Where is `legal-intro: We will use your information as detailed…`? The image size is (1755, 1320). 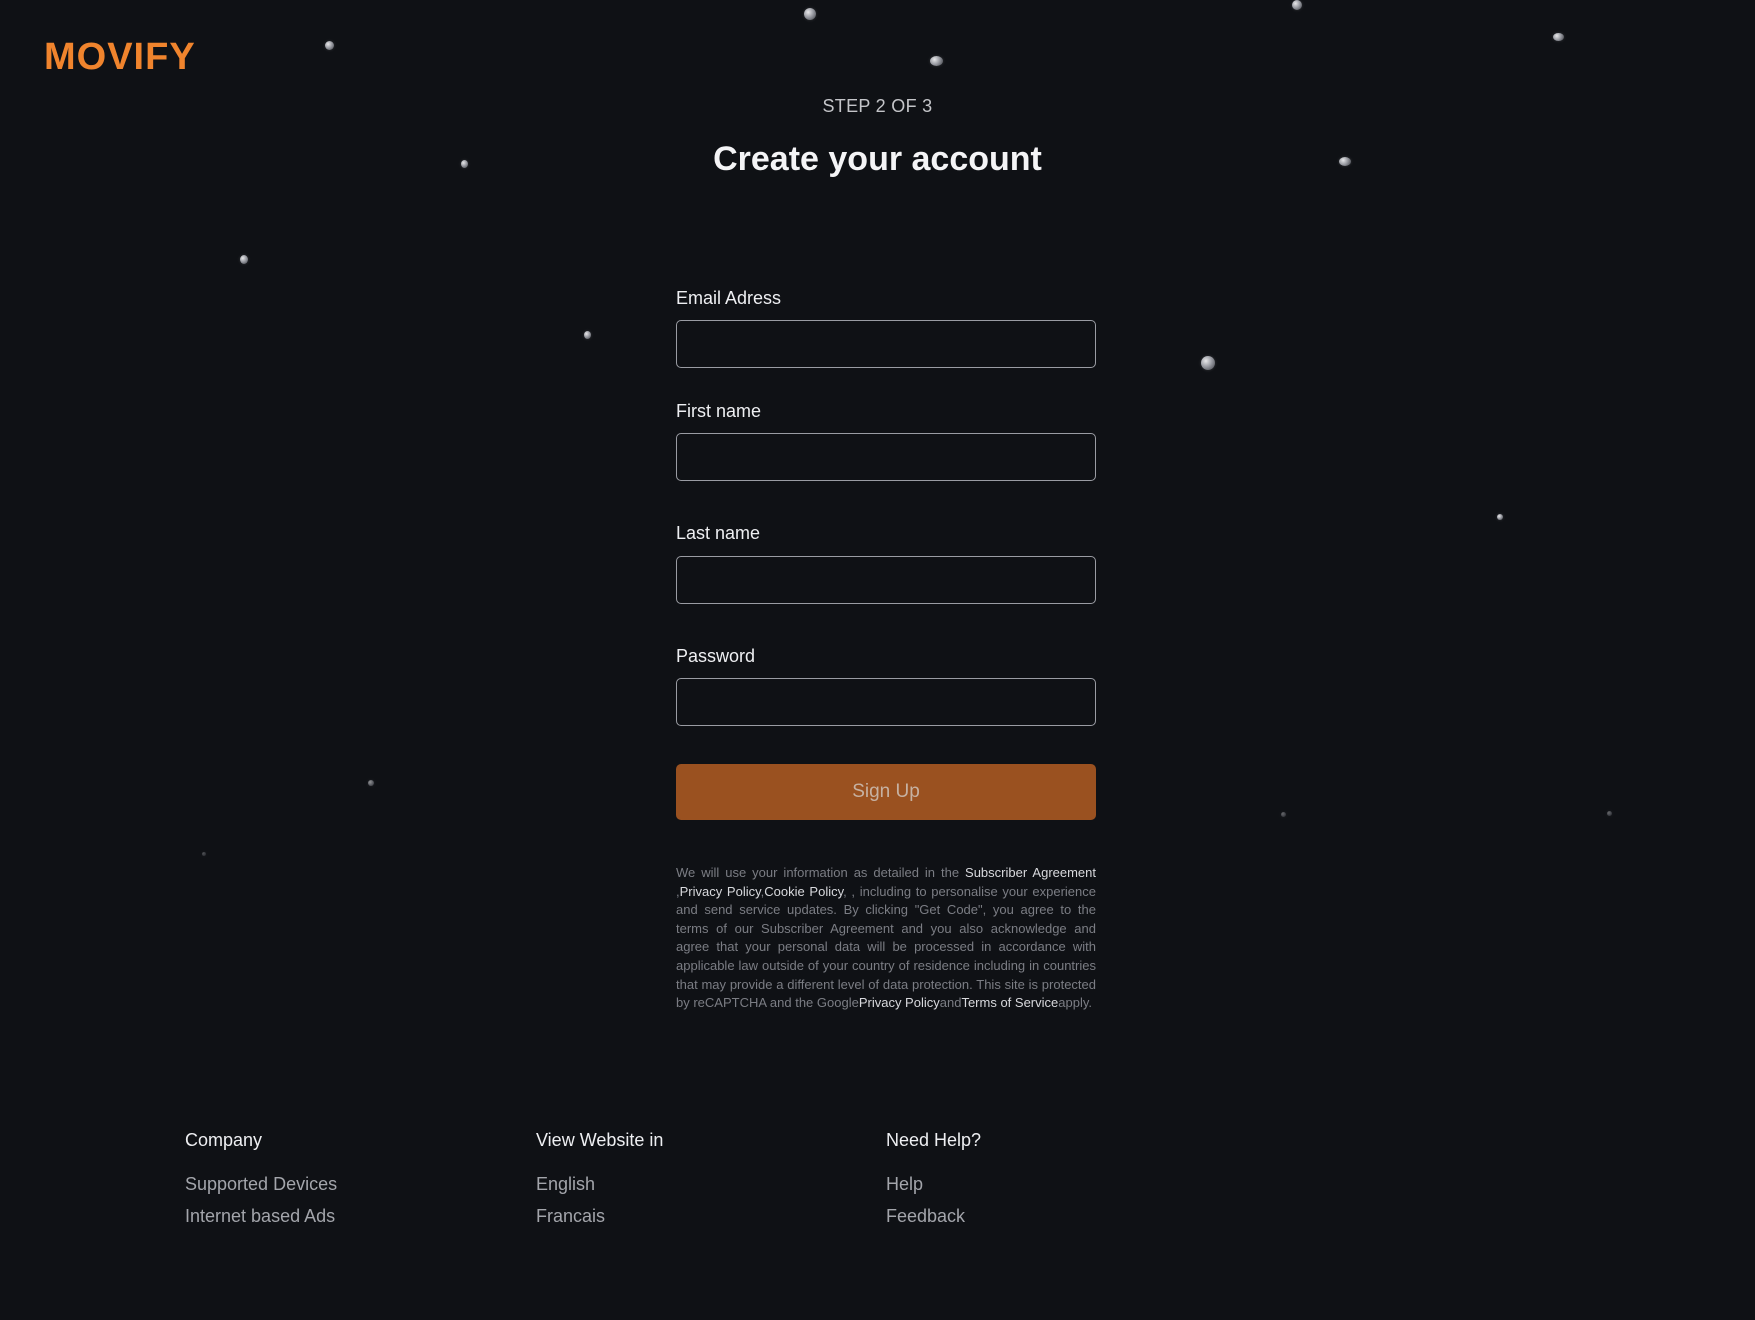 legal-intro: We will use your information as detailed… is located at coordinates (821, 872).